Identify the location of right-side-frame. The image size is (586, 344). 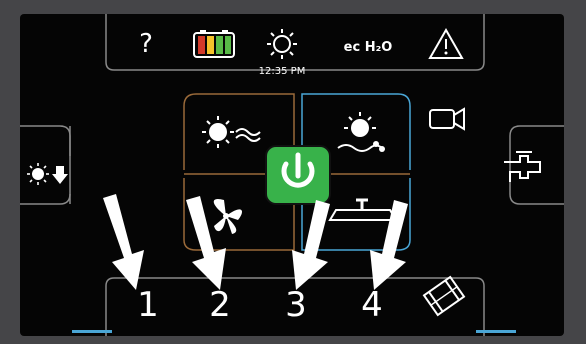
(536, 165).